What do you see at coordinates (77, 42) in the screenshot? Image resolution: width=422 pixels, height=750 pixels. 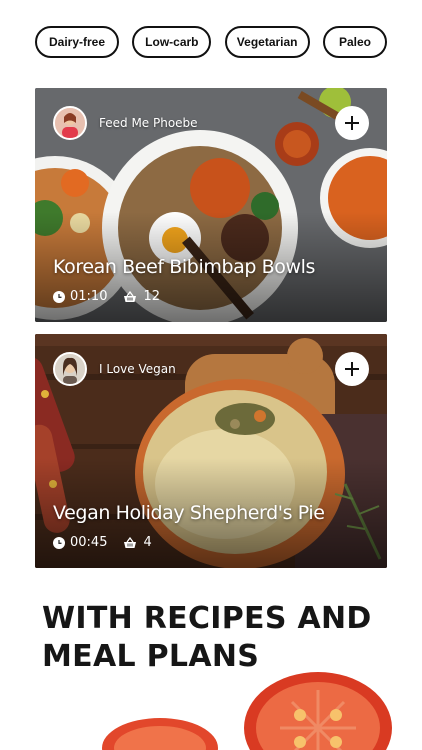 I see `filter-chip-dairy-free: Dairy-free` at bounding box center [77, 42].